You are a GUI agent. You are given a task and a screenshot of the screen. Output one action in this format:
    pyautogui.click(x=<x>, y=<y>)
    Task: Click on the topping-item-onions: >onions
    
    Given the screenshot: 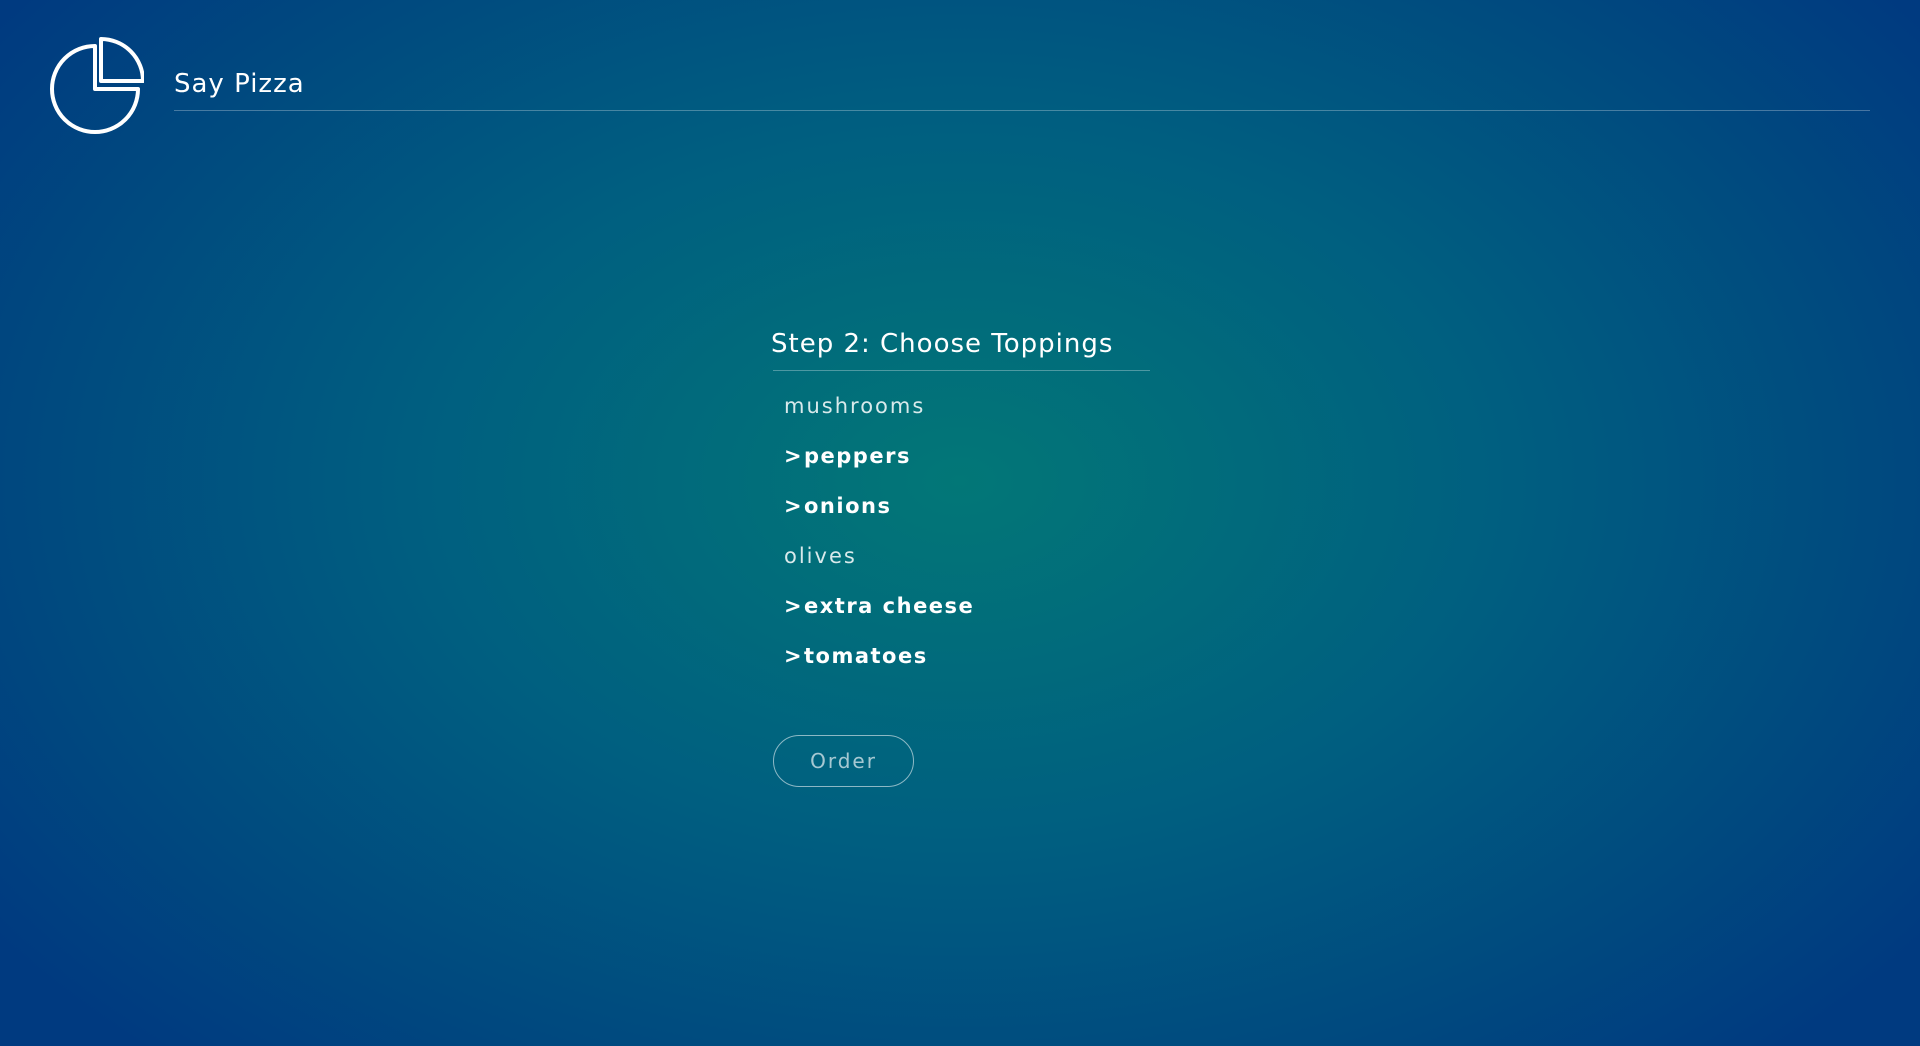 What is the action you would take?
    pyautogui.click(x=961, y=506)
    